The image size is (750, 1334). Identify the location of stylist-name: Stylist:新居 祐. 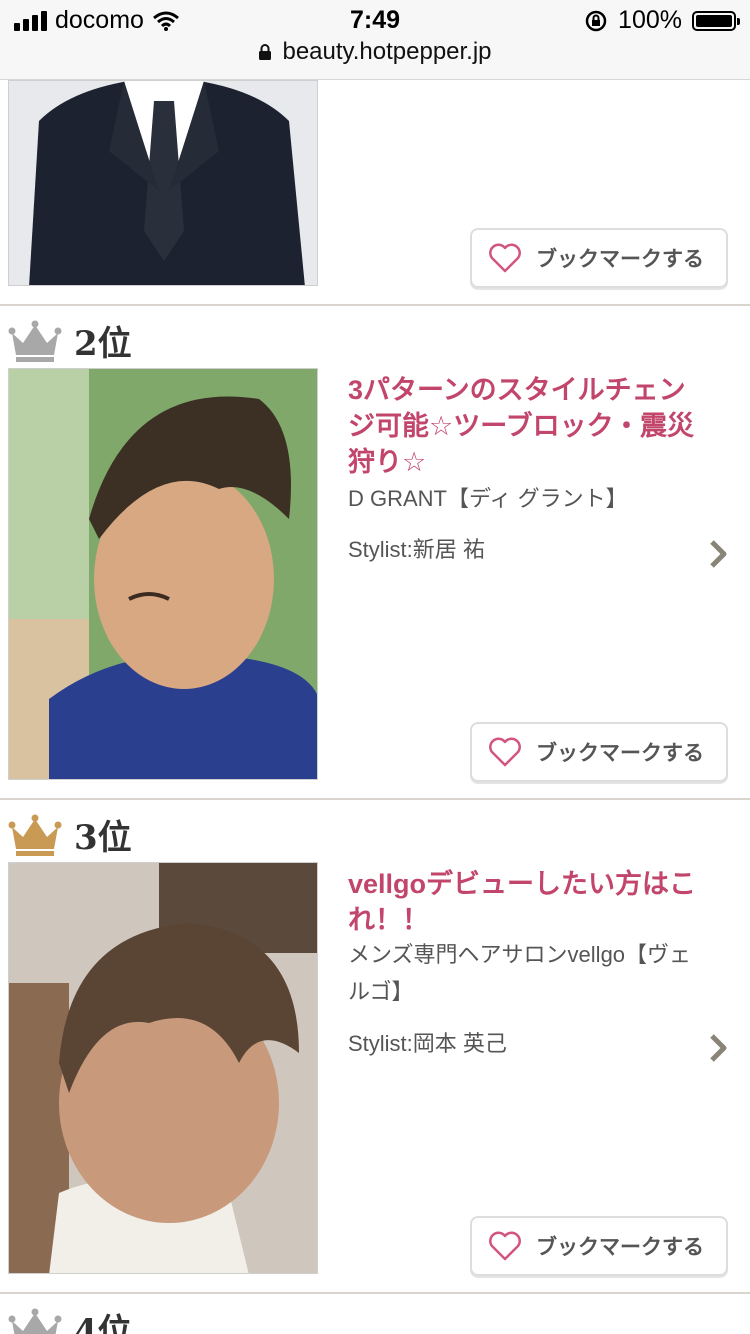
(416, 549).